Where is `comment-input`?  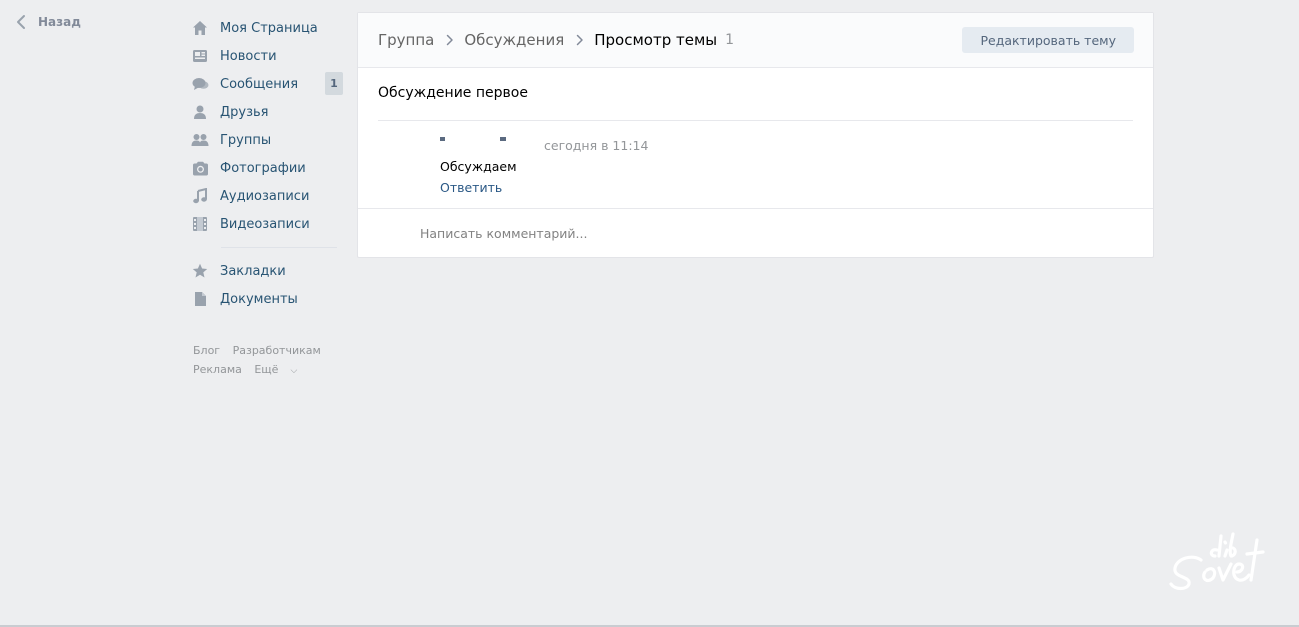 comment-input is located at coordinates (670, 233).